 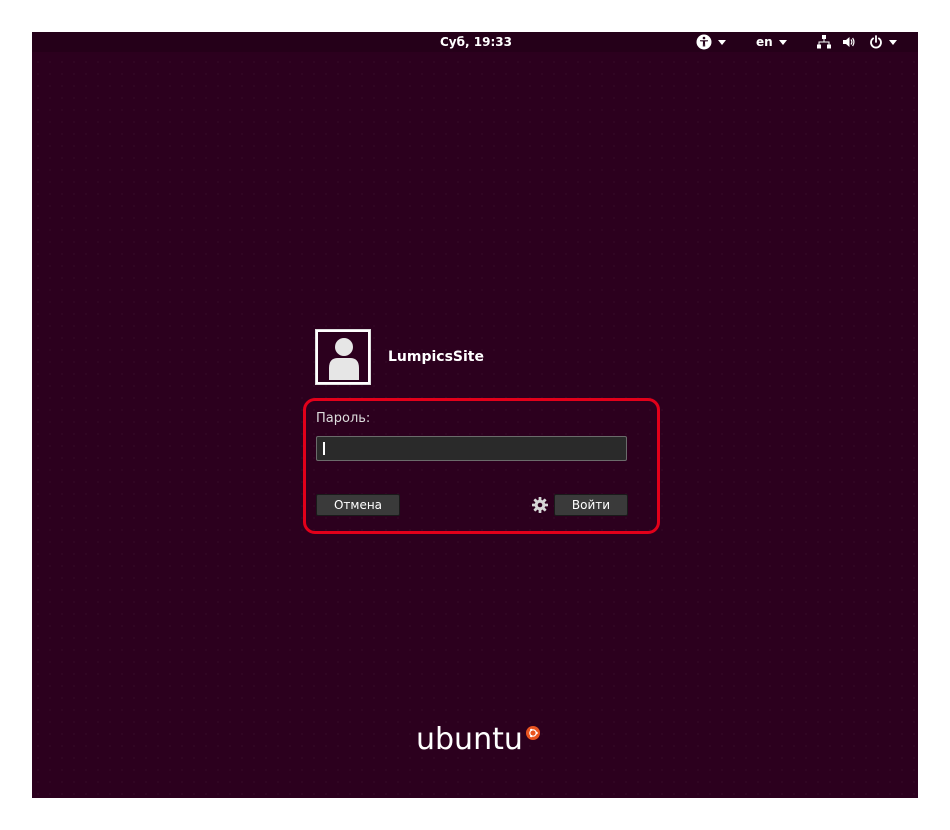 What do you see at coordinates (764, 42) in the screenshot?
I see `language-label: en` at bounding box center [764, 42].